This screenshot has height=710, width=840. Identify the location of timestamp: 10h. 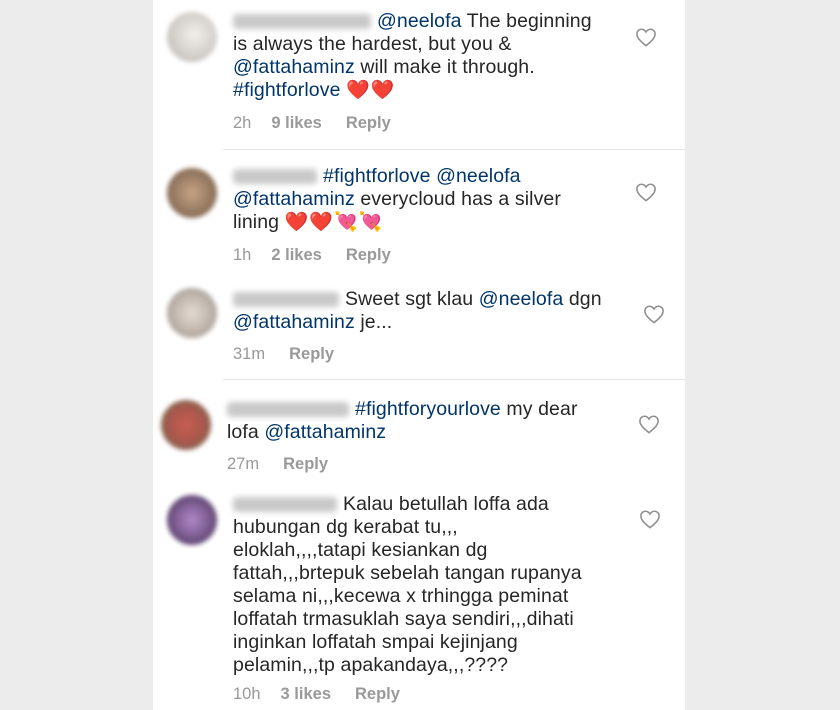
(247, 694).